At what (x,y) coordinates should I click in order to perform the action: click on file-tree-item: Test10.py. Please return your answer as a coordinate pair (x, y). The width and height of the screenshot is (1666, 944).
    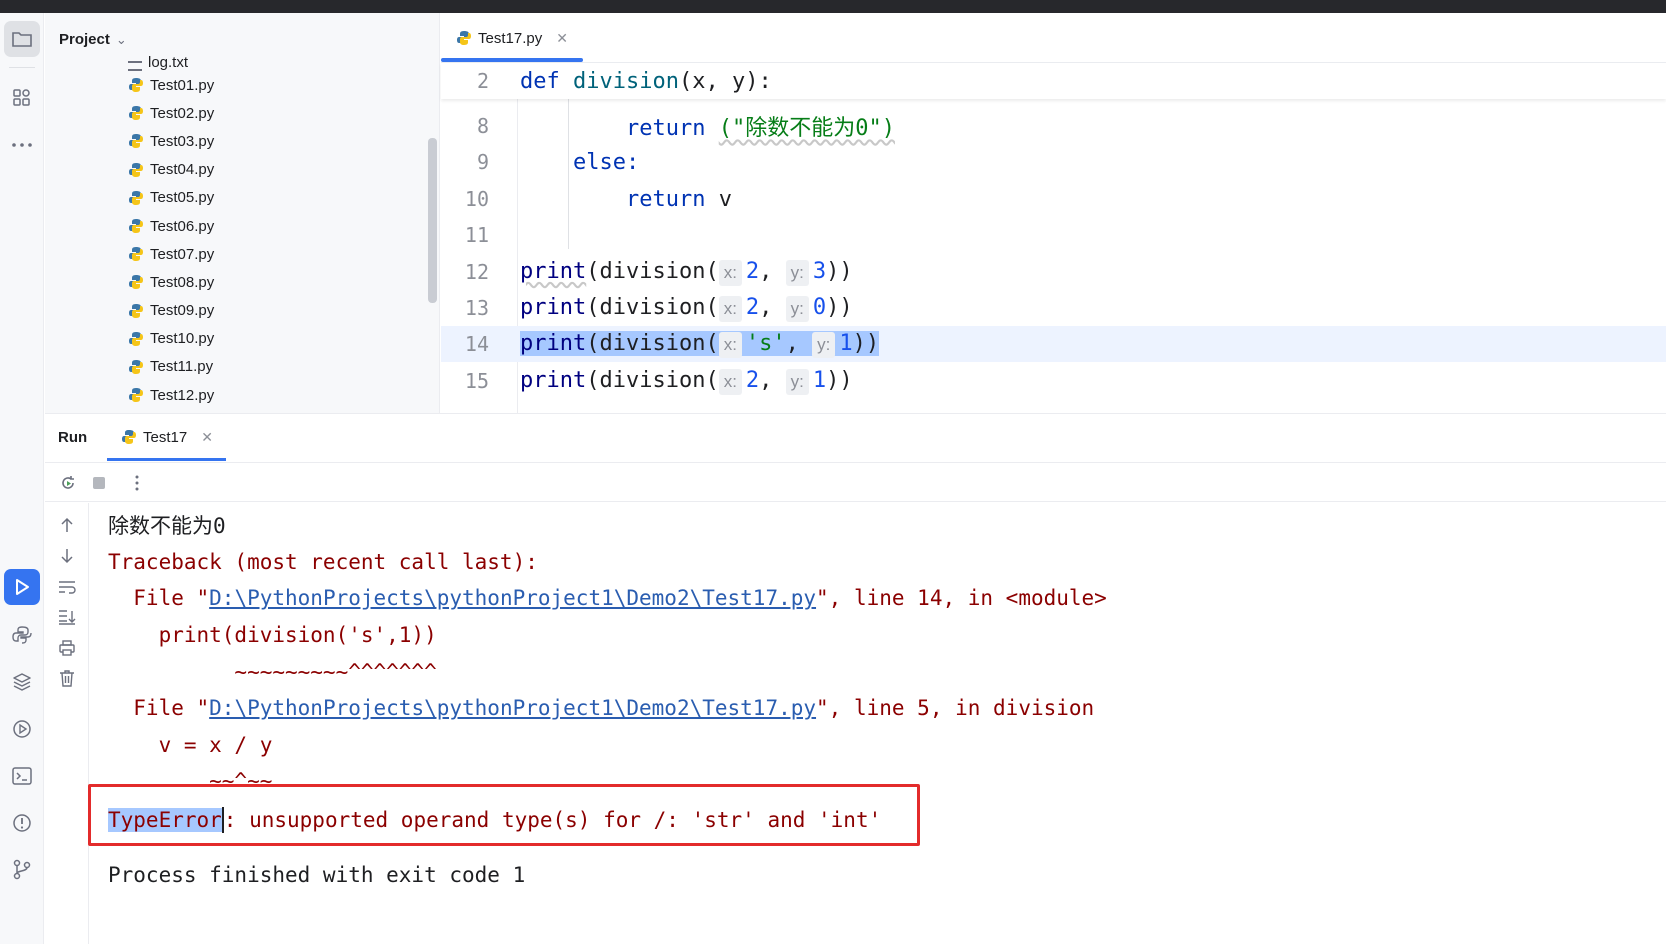
    Looking at the image, I should click on (171, 339).